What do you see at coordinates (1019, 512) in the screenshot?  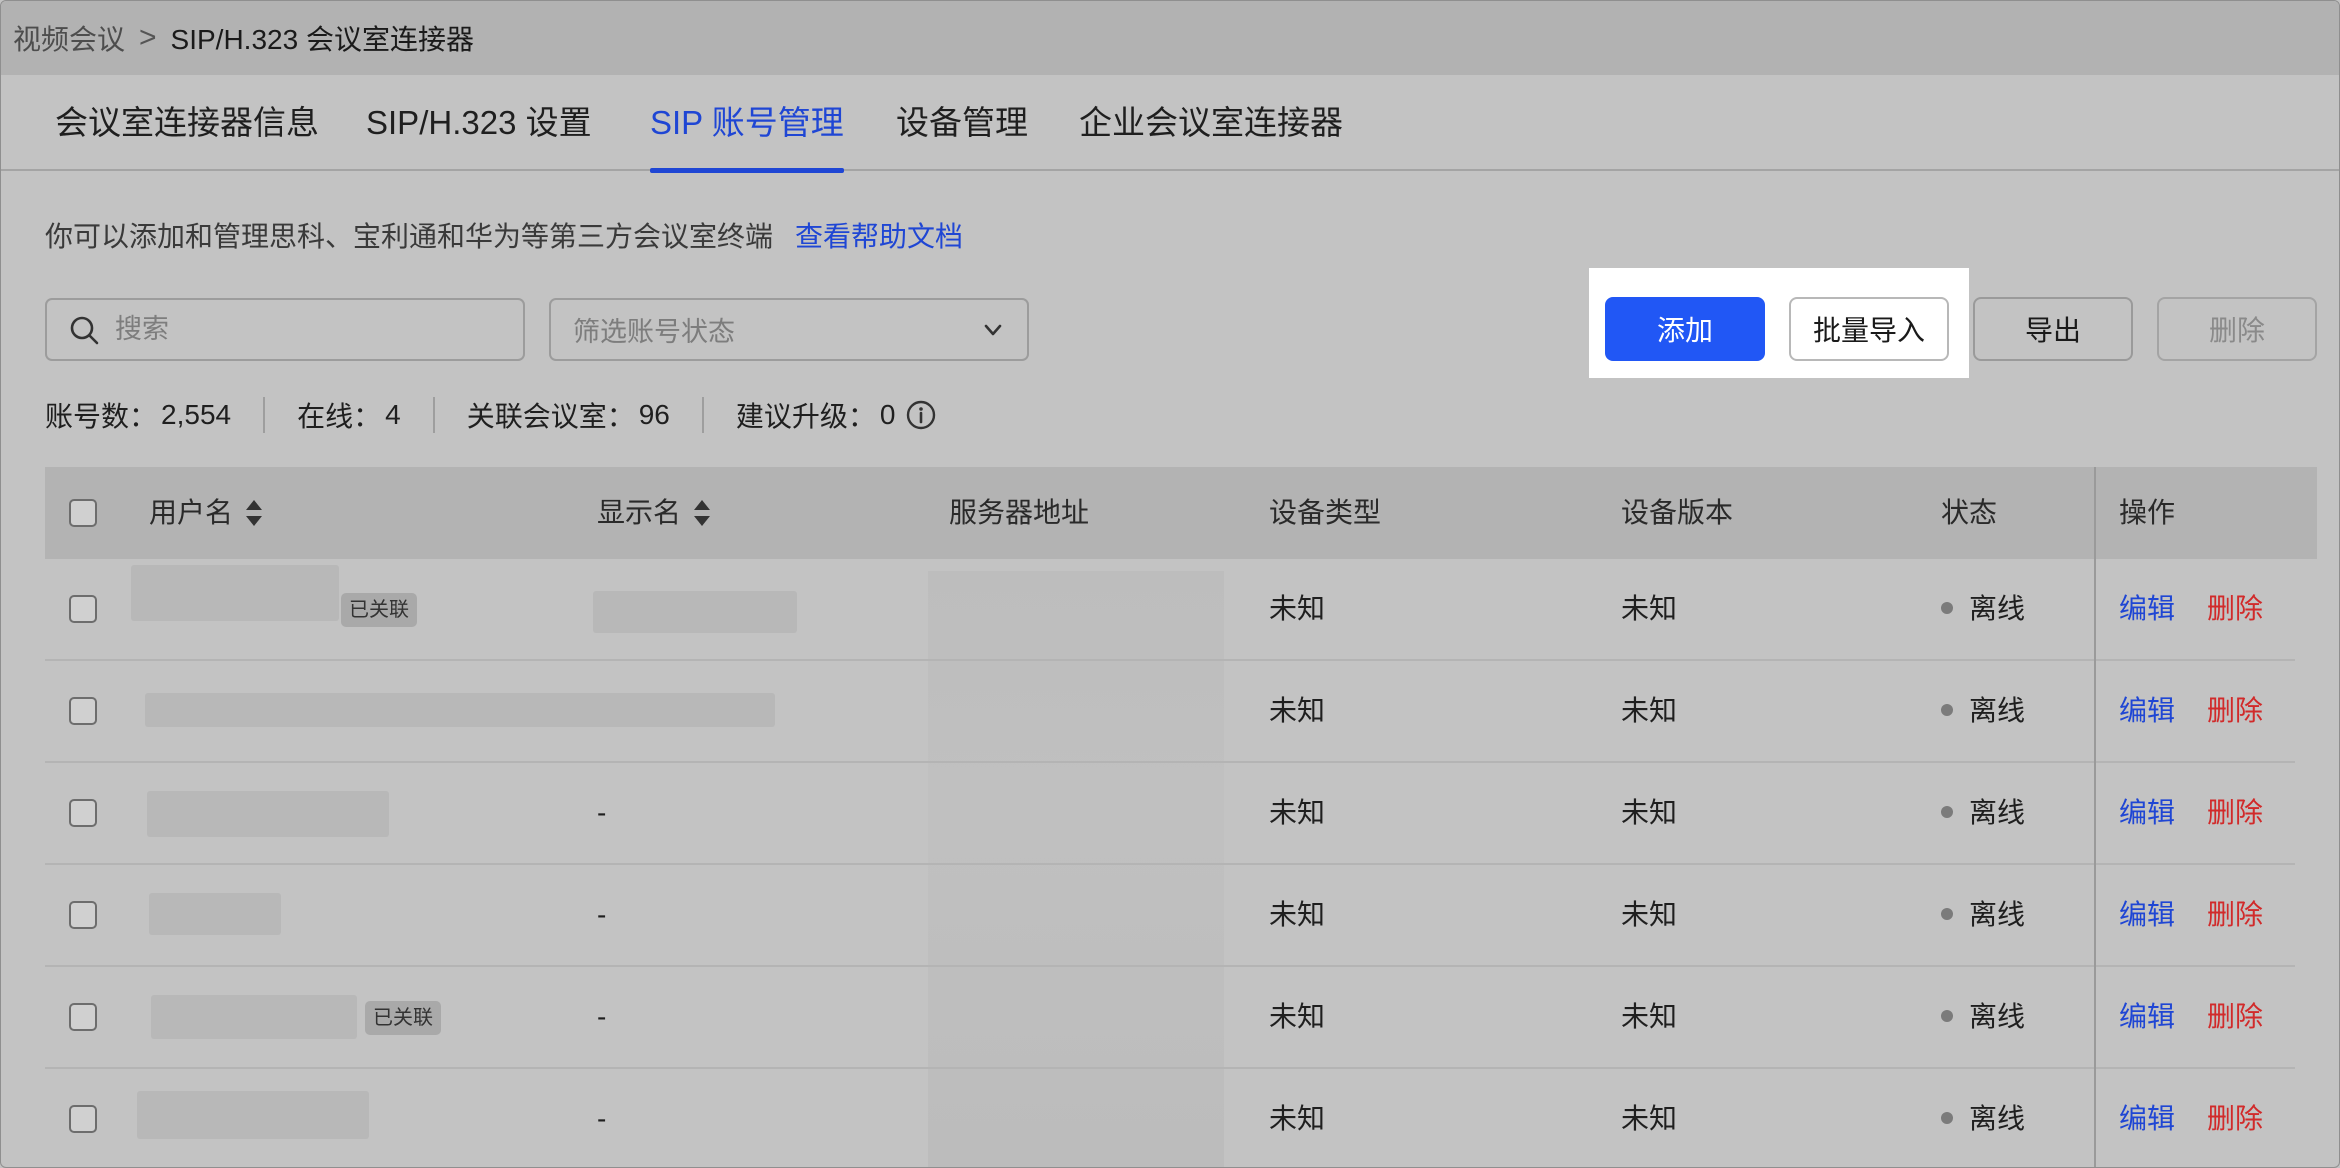 I see `header-server-address: 服务器地址` at bounding box center [1019, 512].